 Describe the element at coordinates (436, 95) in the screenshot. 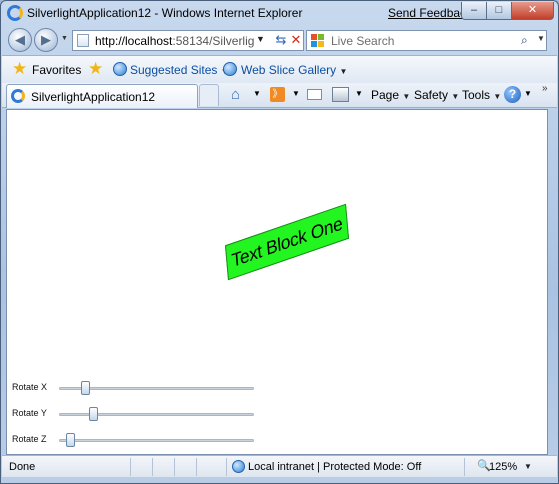

I see `safety-menu: Safety ▼` at that location.